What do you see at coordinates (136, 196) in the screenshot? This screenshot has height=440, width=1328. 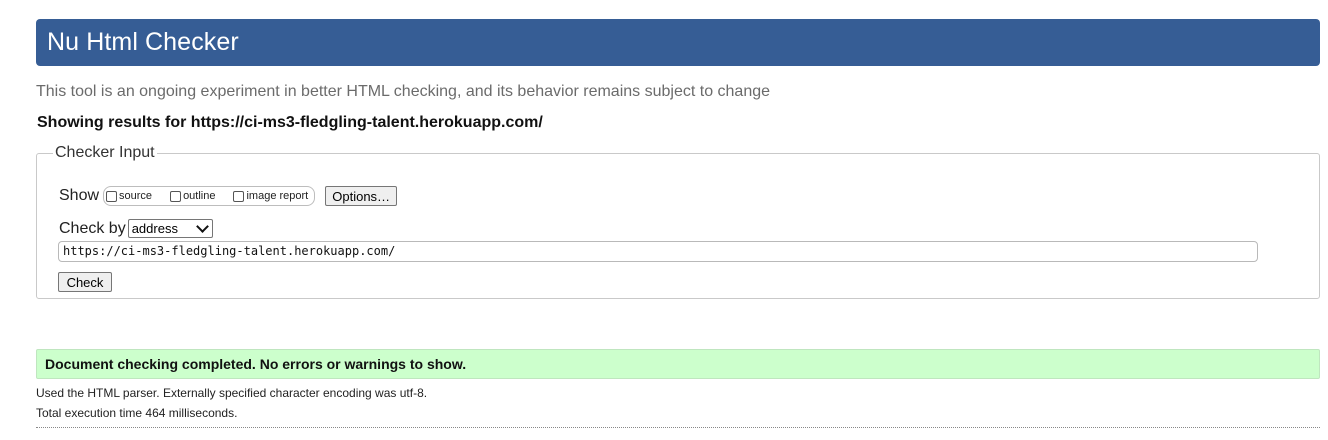 I see `source-checkbox-label: source` at bounding box center [136, 196].